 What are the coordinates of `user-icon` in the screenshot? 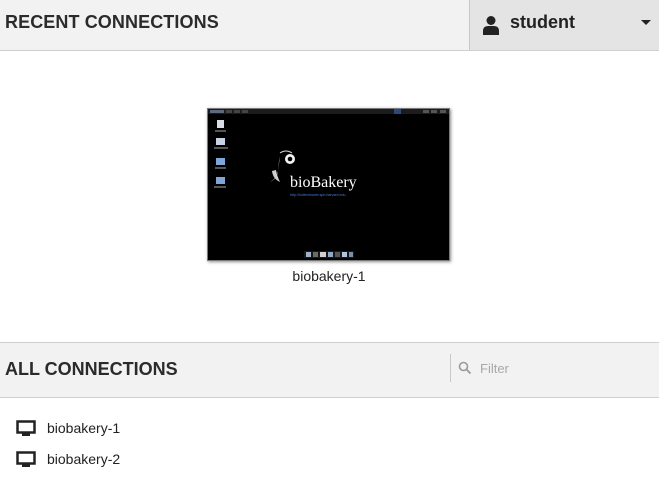 It's located at (491, 25).